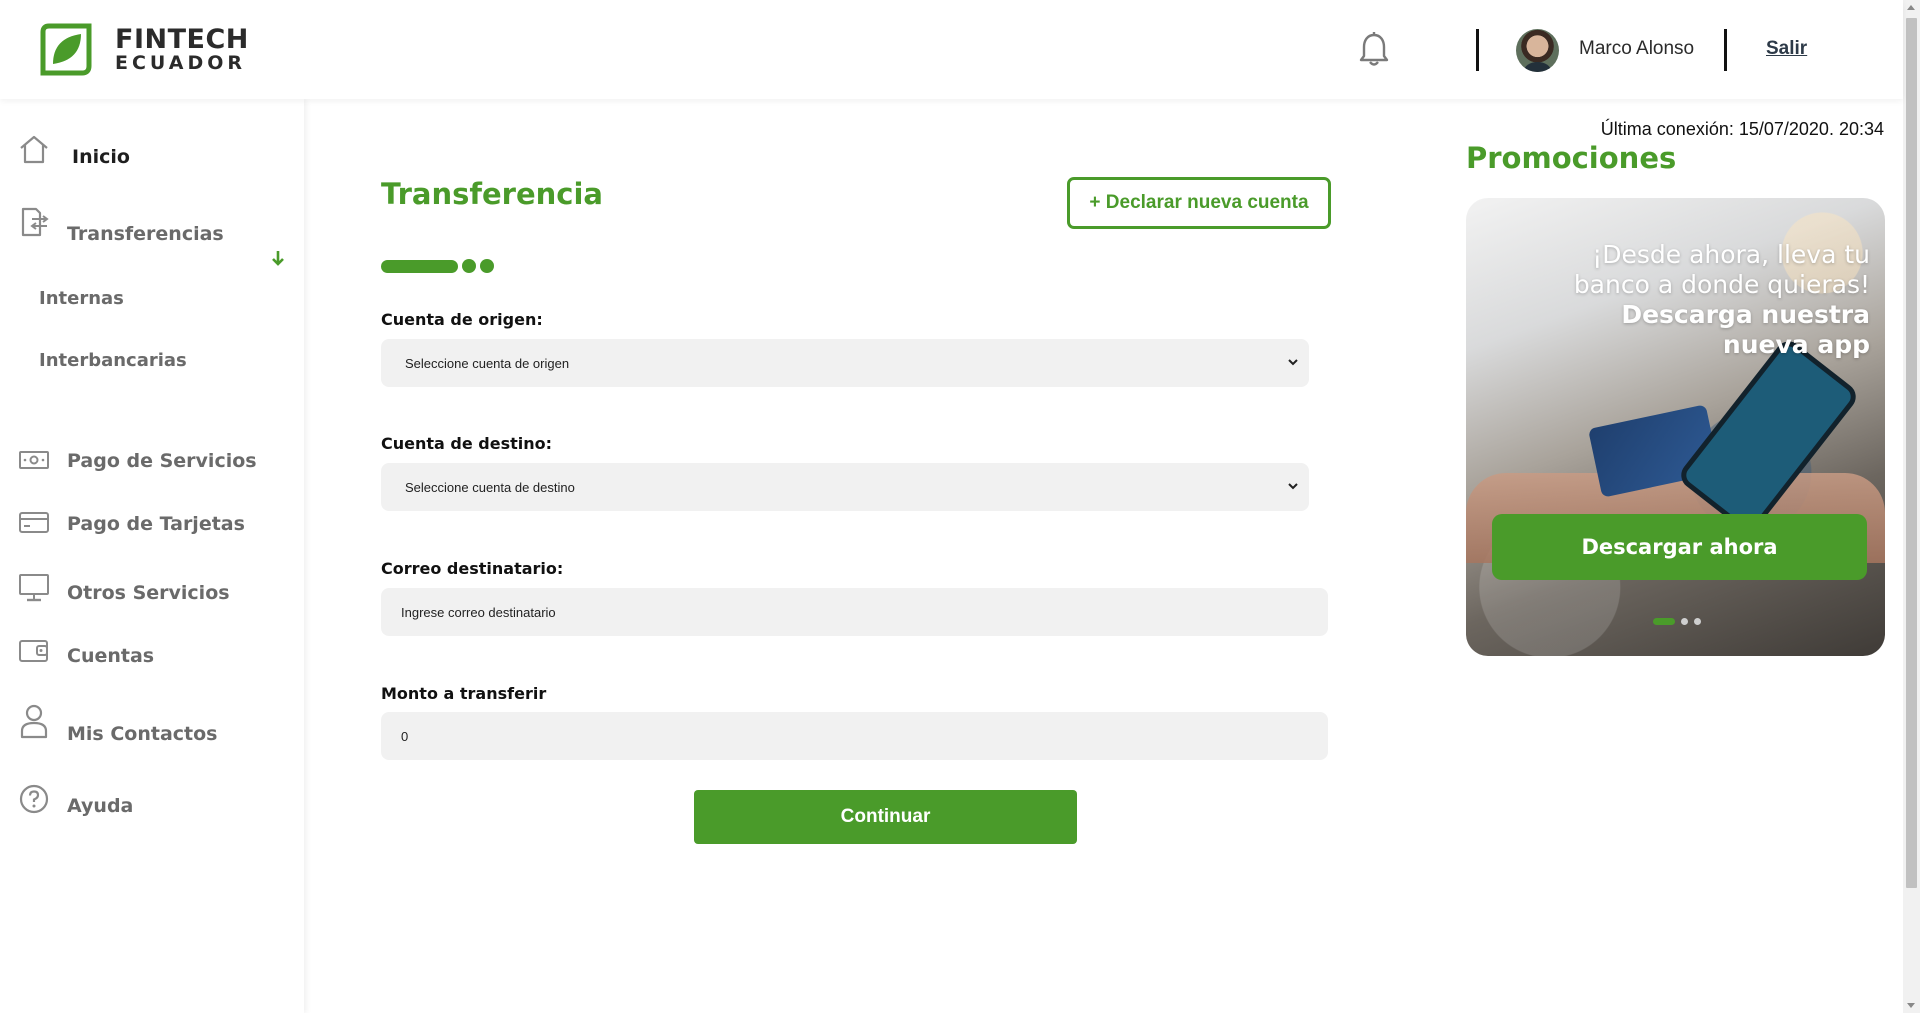 This screenshot has height=1013, width=1920. Describe the element at coordinates (34, 522) in the screenshot. I see `credit-card-icon` at that location.